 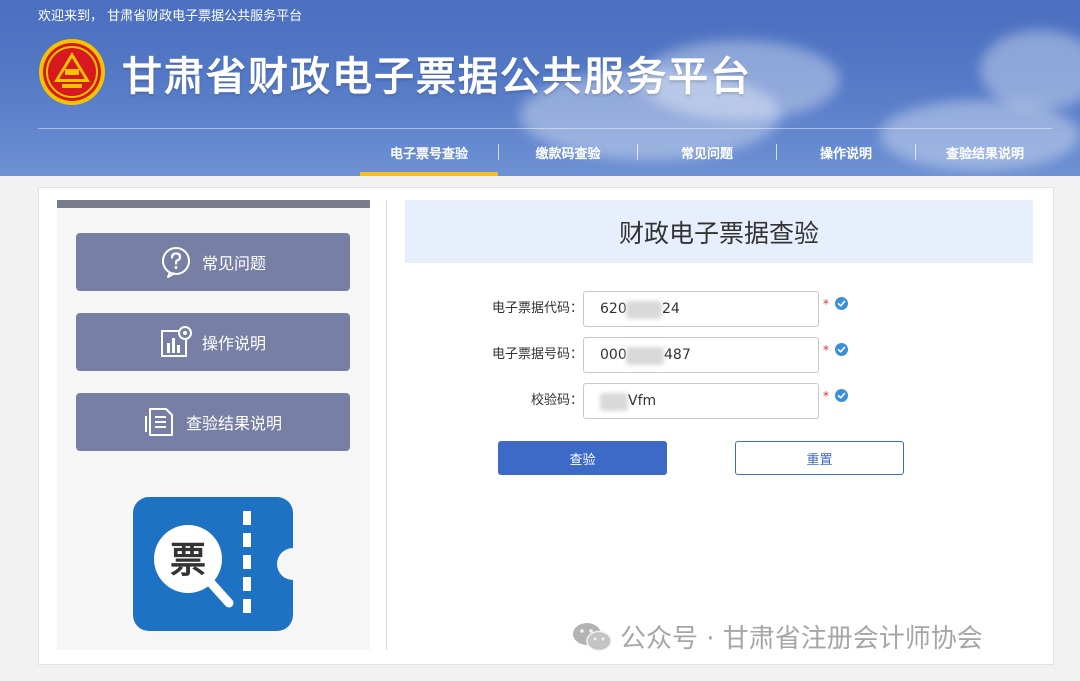 I want to click on field-row-ticket-code: 电子票据代码： 620 24 *, so click(x=725, y=309).